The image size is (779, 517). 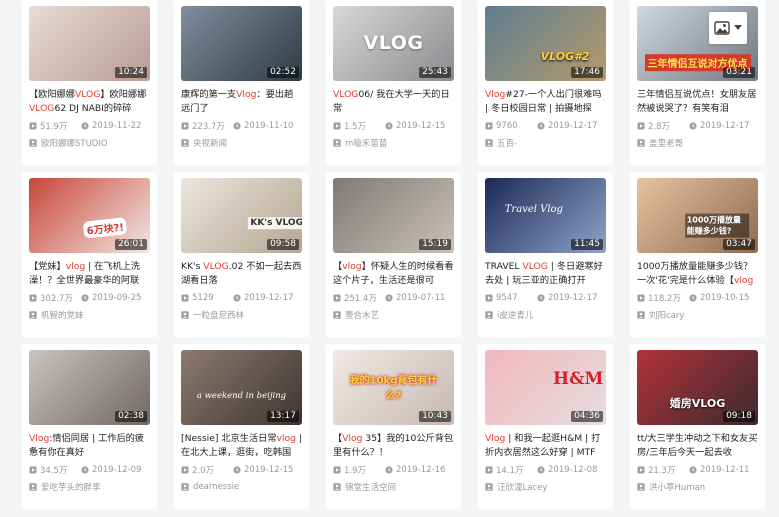 What do you see at coordinates (697, 315) in the screenshot?
I see `uploader: 刘阳cary` at bounding box center [697, 315].